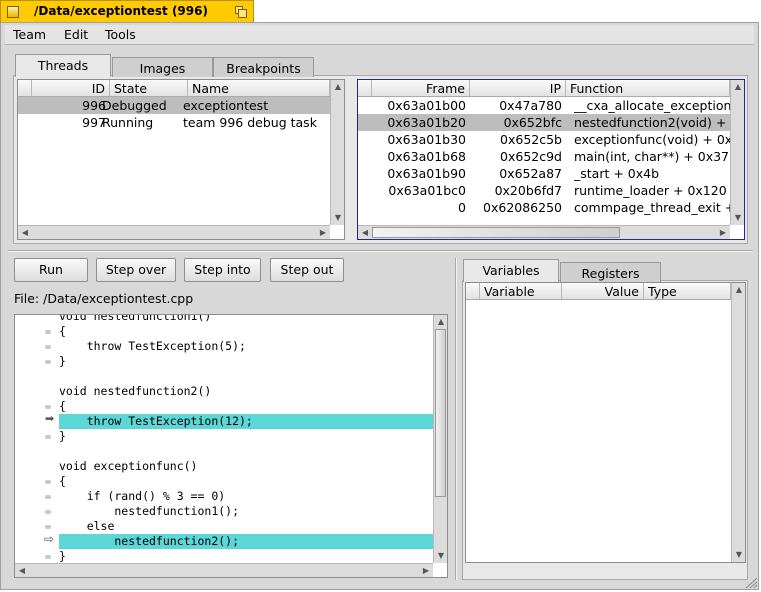 The image size is (761, 592). What do you see at coordinates (149, 88) in the screenshot?
I see `col-state: State` at bounding box center [149, 88].